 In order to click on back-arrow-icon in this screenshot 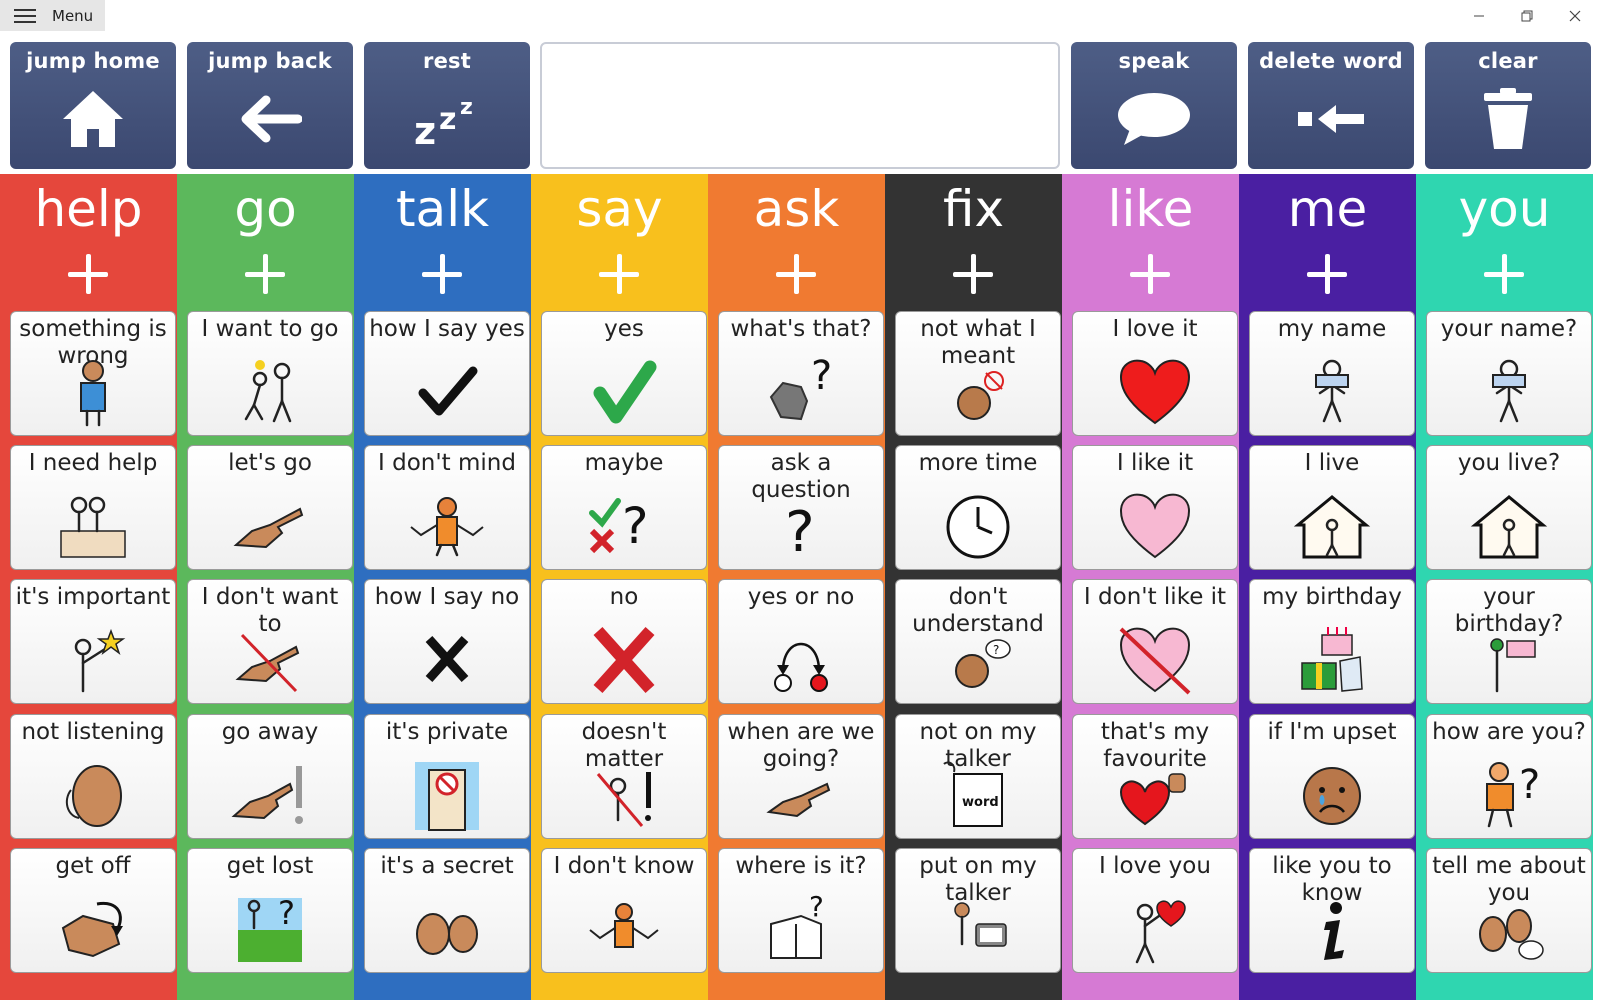, I will do `click(270, 119)`.